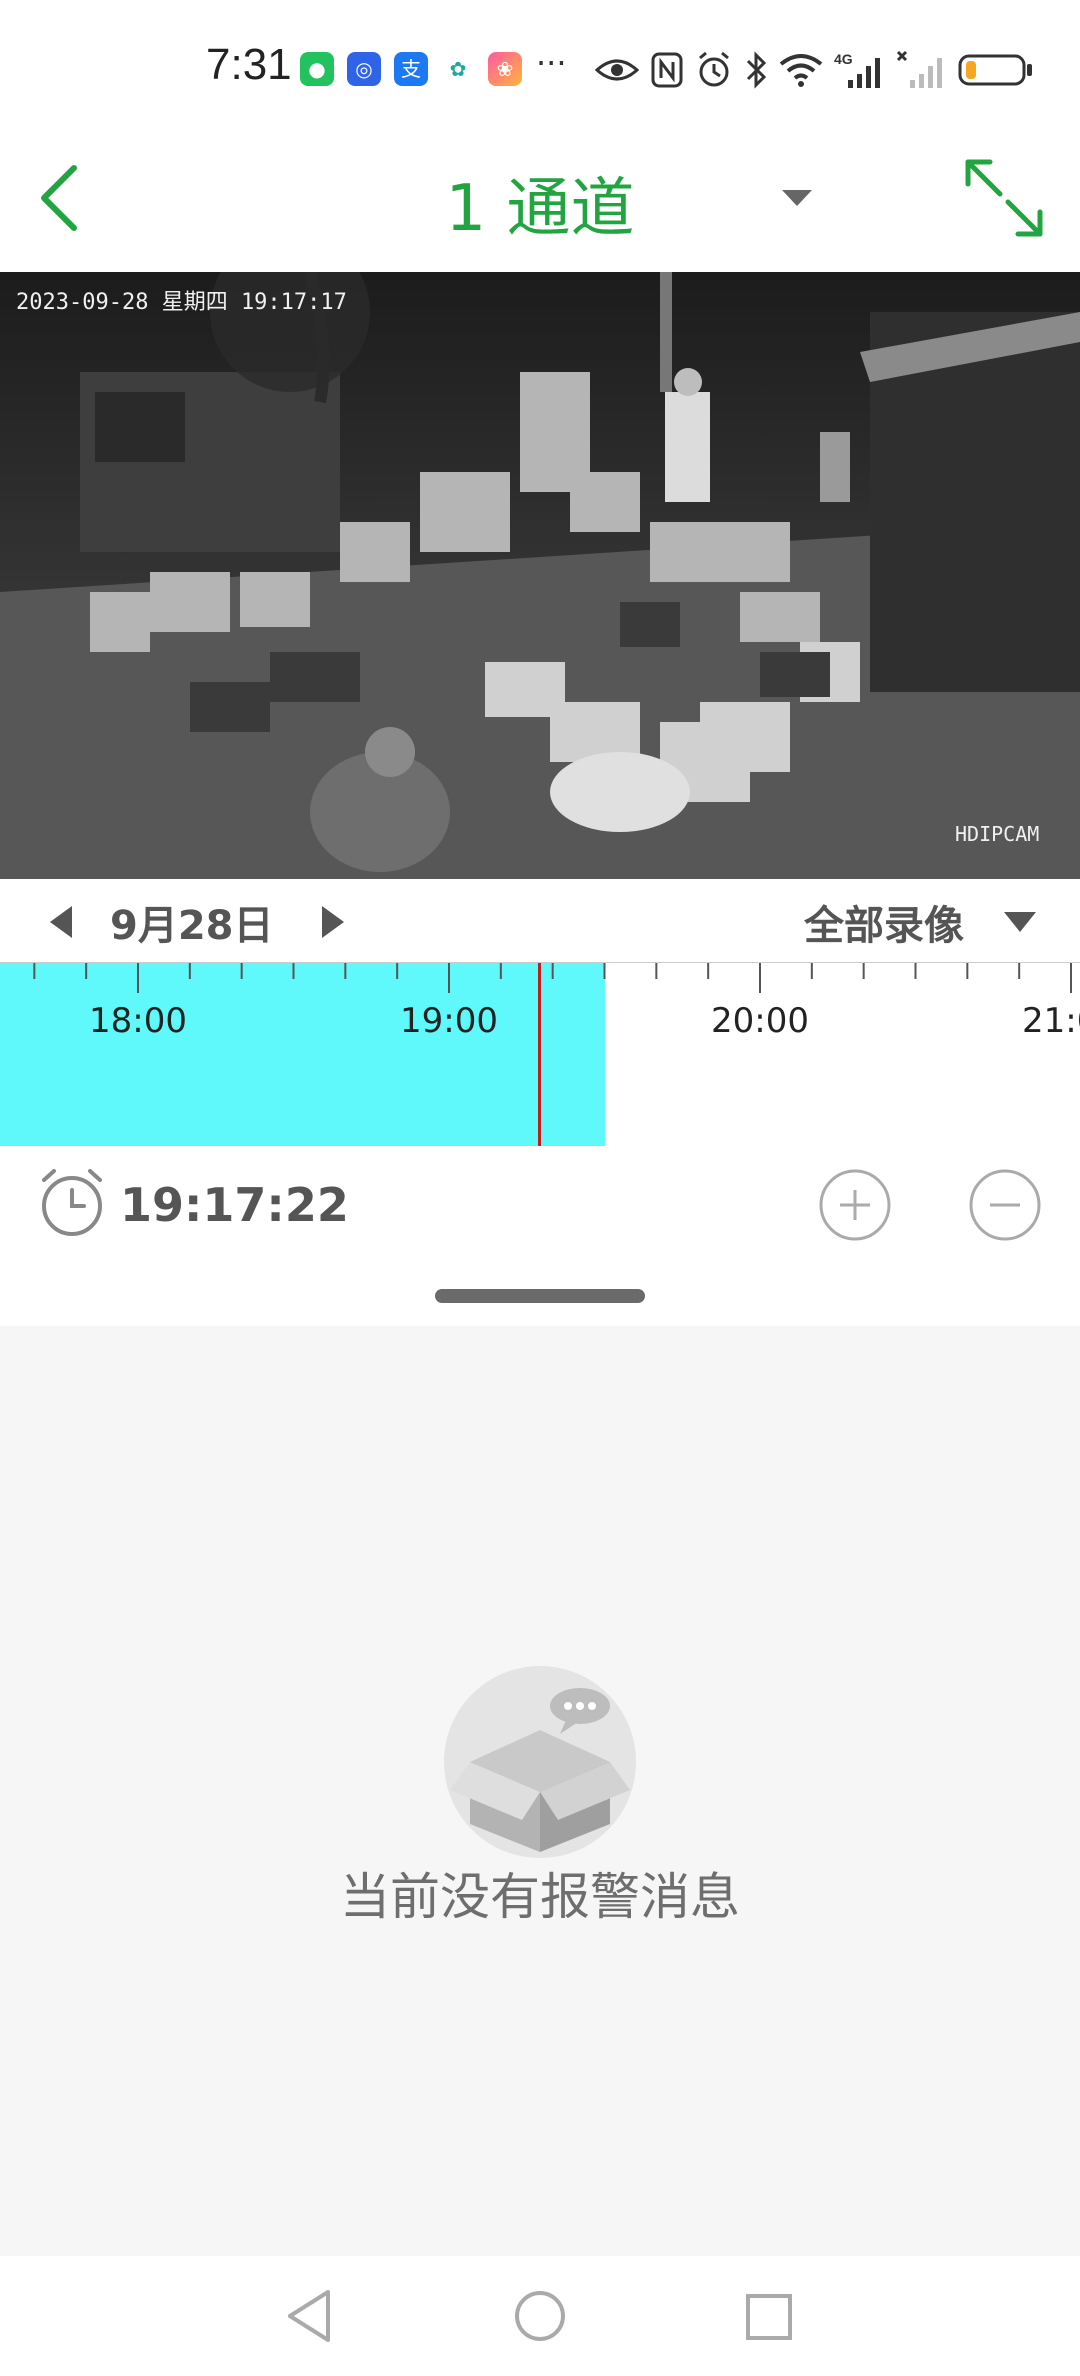 This screenshot has height=2376, width=1080. Describe the element at coordinates (411, 69) in the screenshot. I see `alipay-icon: 支` at that location.